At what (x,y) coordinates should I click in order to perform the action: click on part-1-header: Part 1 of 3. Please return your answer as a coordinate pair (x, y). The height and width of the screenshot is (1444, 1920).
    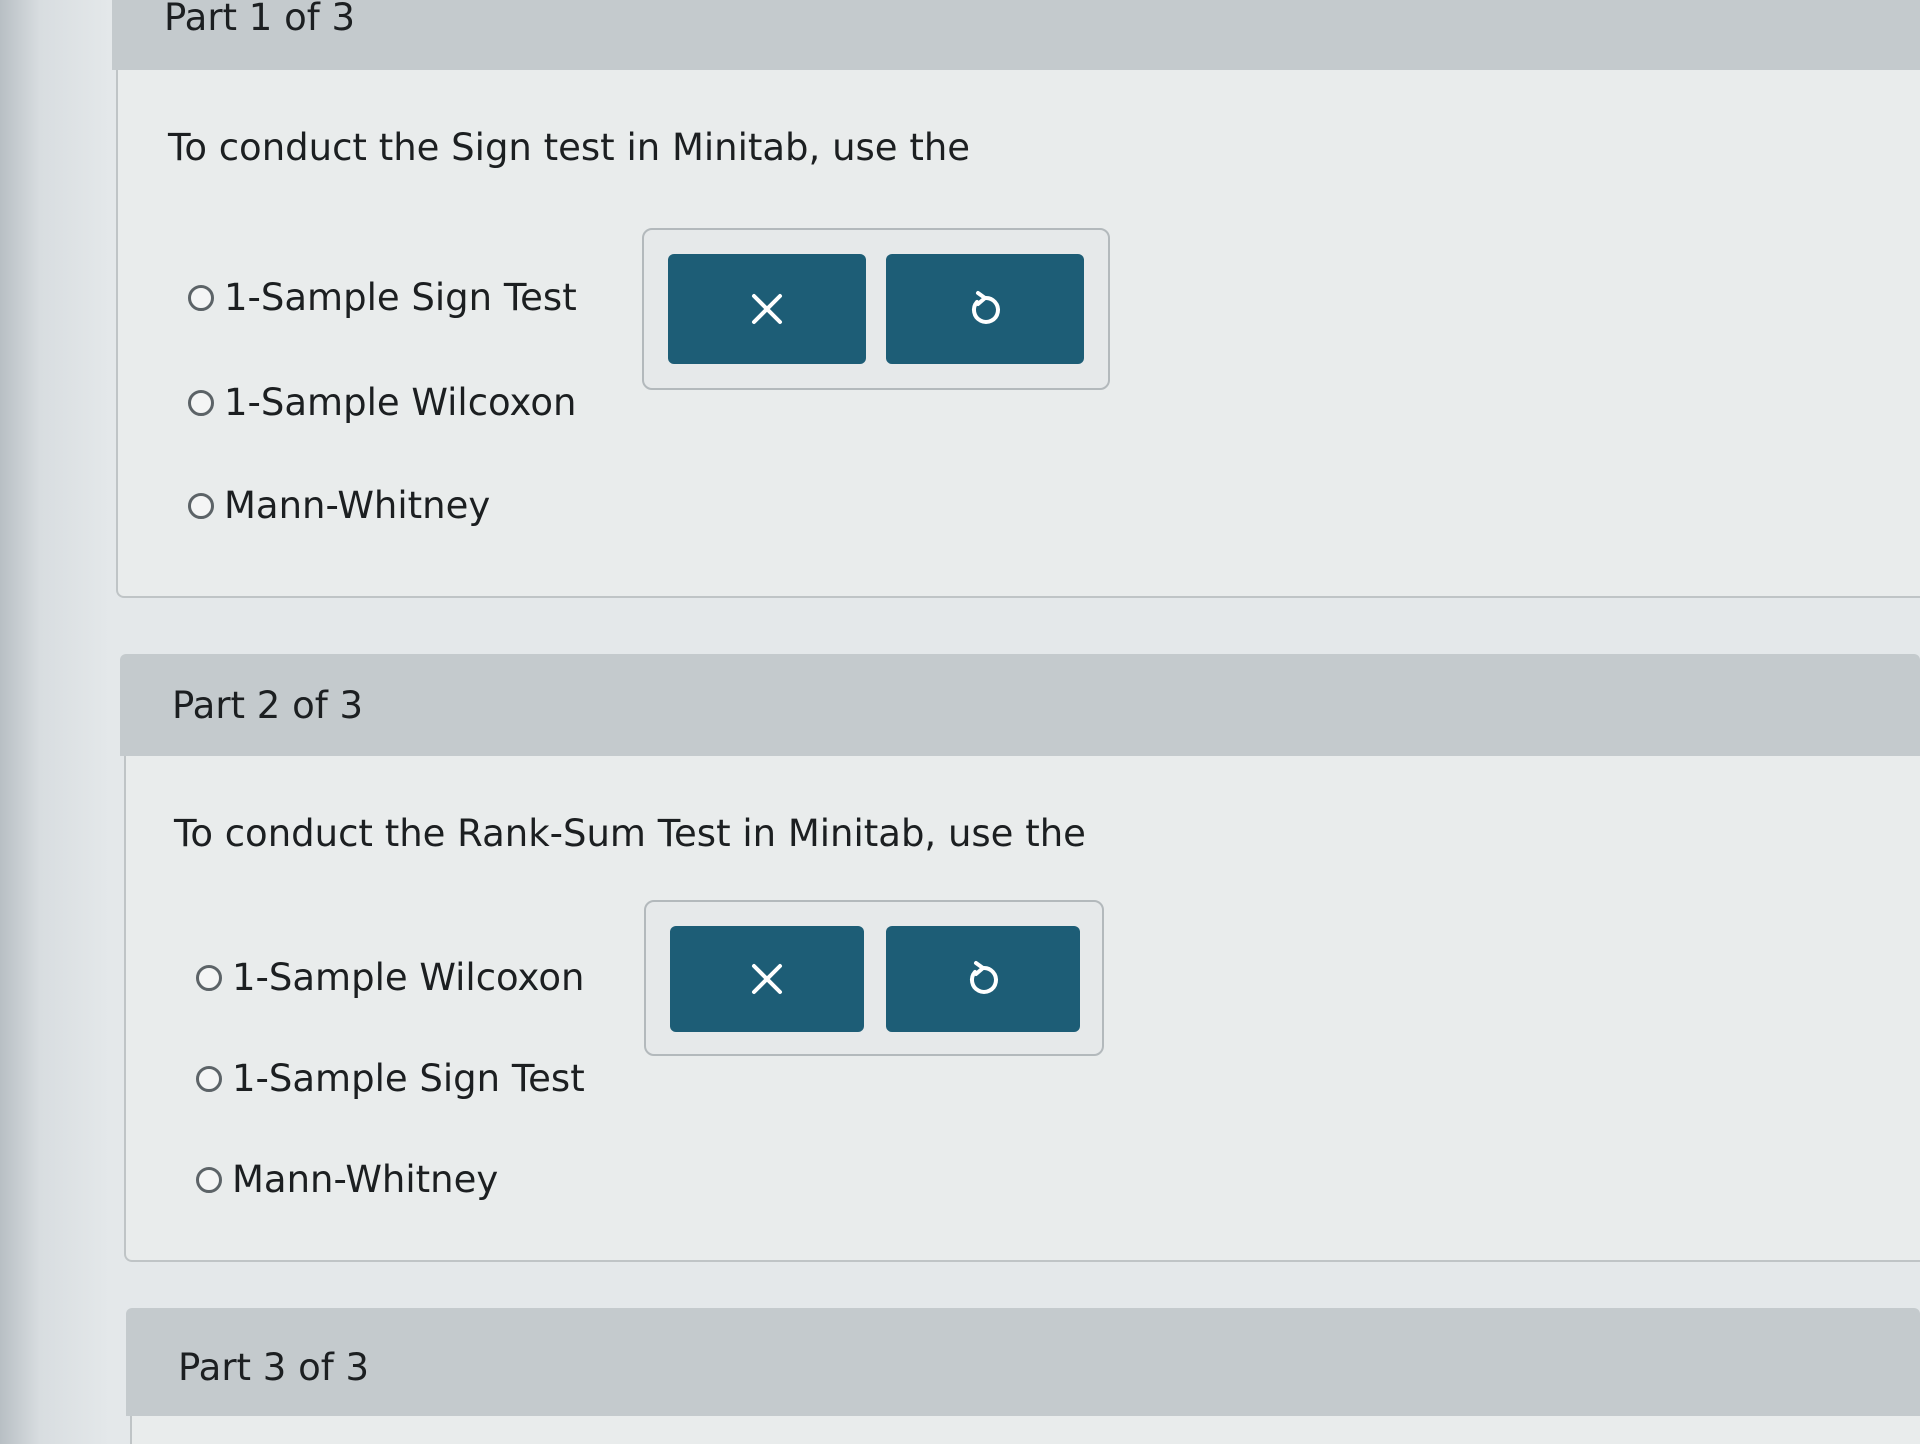
    Looking at the image, I should click on (1016, 35).